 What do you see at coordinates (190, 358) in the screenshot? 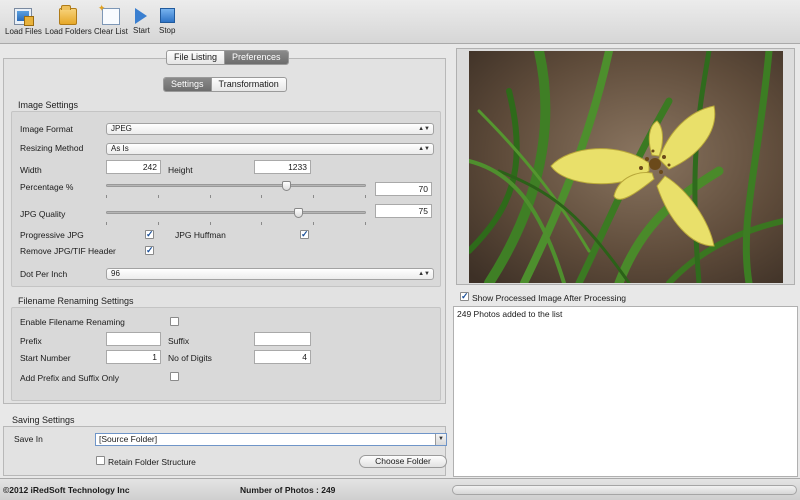
I see `digits-label: No of Digits` at bounding box center [190, 358].